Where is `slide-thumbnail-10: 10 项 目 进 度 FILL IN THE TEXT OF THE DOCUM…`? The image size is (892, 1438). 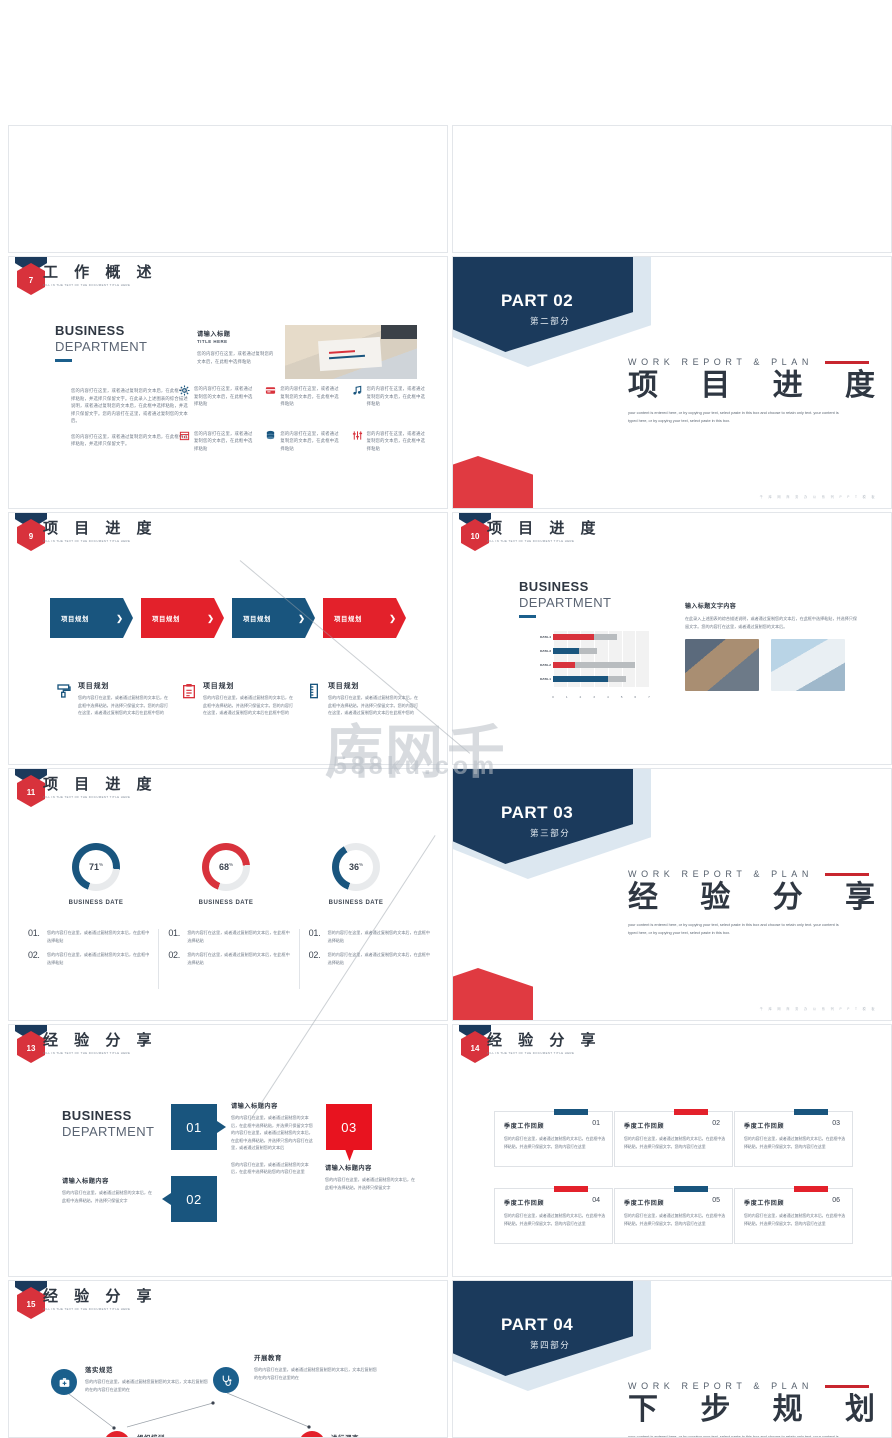
slide-thumbnail-10: 10 项 目 进 度 FILL IN THE TEXT OF THE DOCUM… is located at coordinates (672, 638).